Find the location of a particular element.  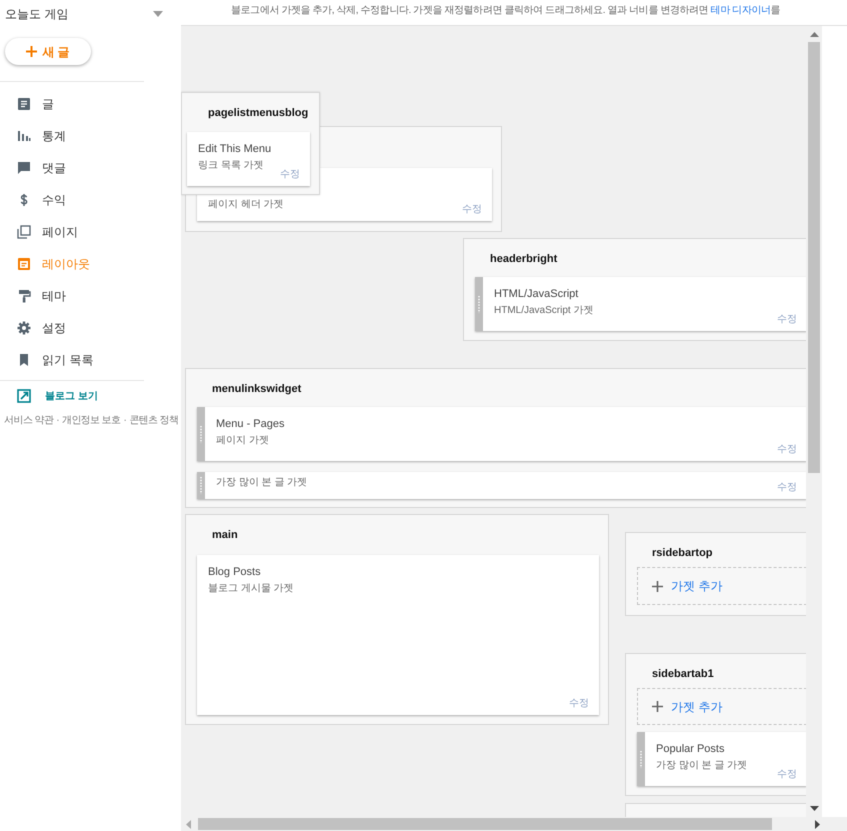

scroll-right-icon is located at coordinates (817, 824).